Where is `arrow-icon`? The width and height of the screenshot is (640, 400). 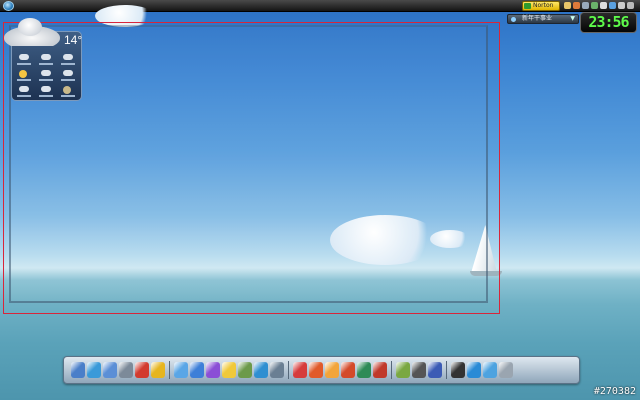
arrow-icon is located at coordinates (621, 5).